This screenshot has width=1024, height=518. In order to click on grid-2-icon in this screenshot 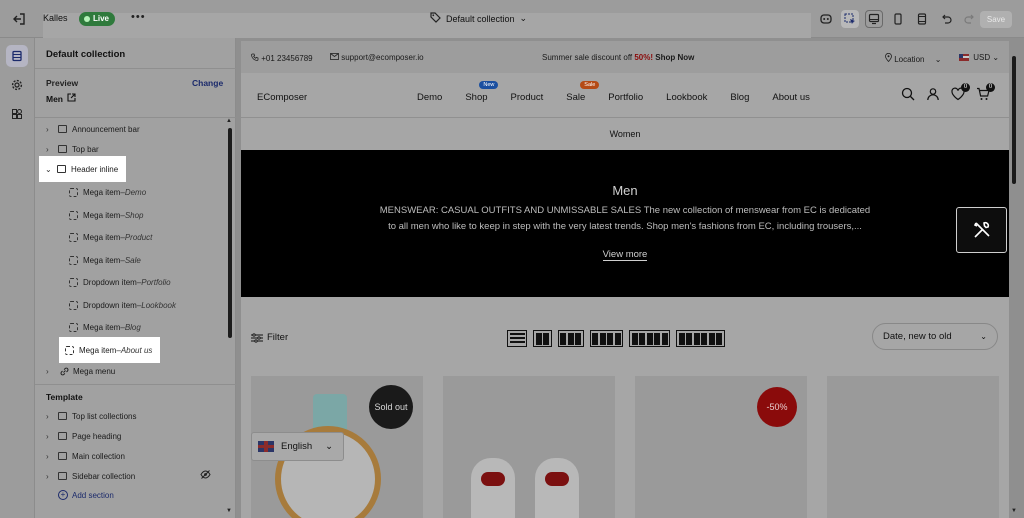, I will do `click(542, 338)`.